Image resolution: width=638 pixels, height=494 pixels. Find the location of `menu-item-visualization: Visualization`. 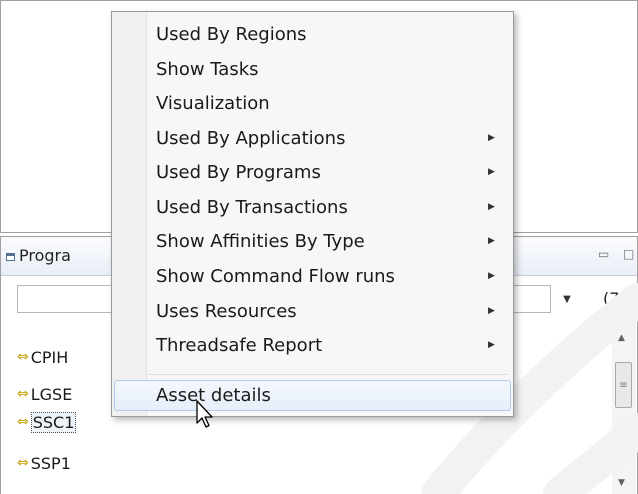

menu-item-visualization: Visualization is located at coordinates (312, 103).